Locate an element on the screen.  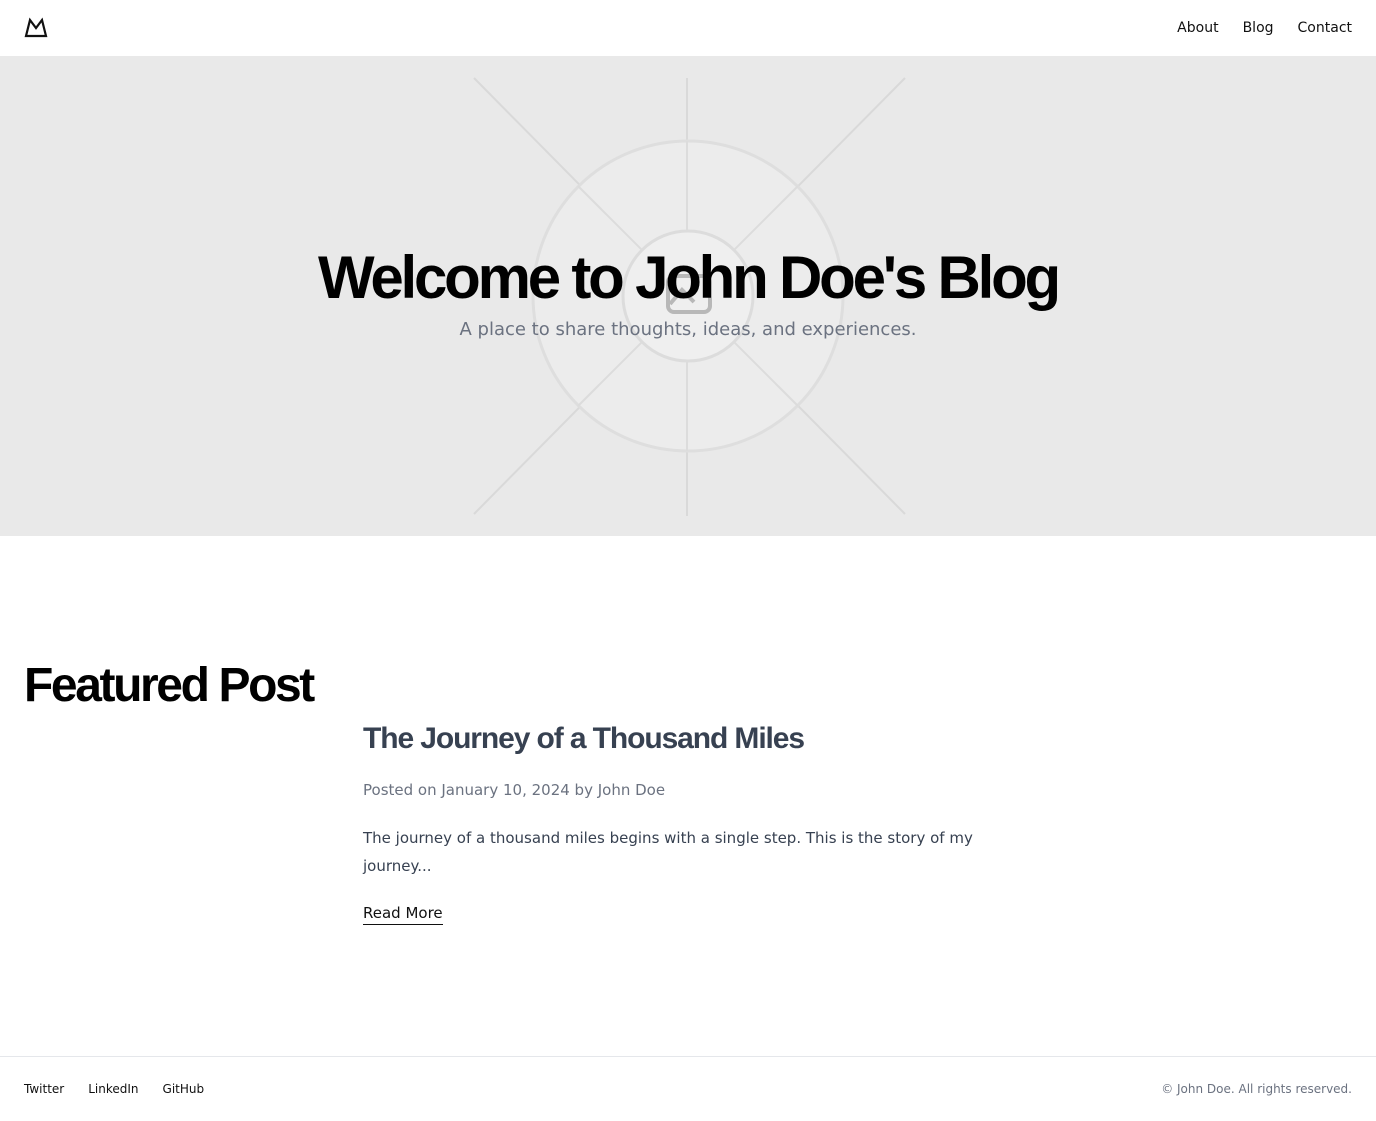
post-title: The Journey of a Thousand Miles is located at coordinates (584, 738).